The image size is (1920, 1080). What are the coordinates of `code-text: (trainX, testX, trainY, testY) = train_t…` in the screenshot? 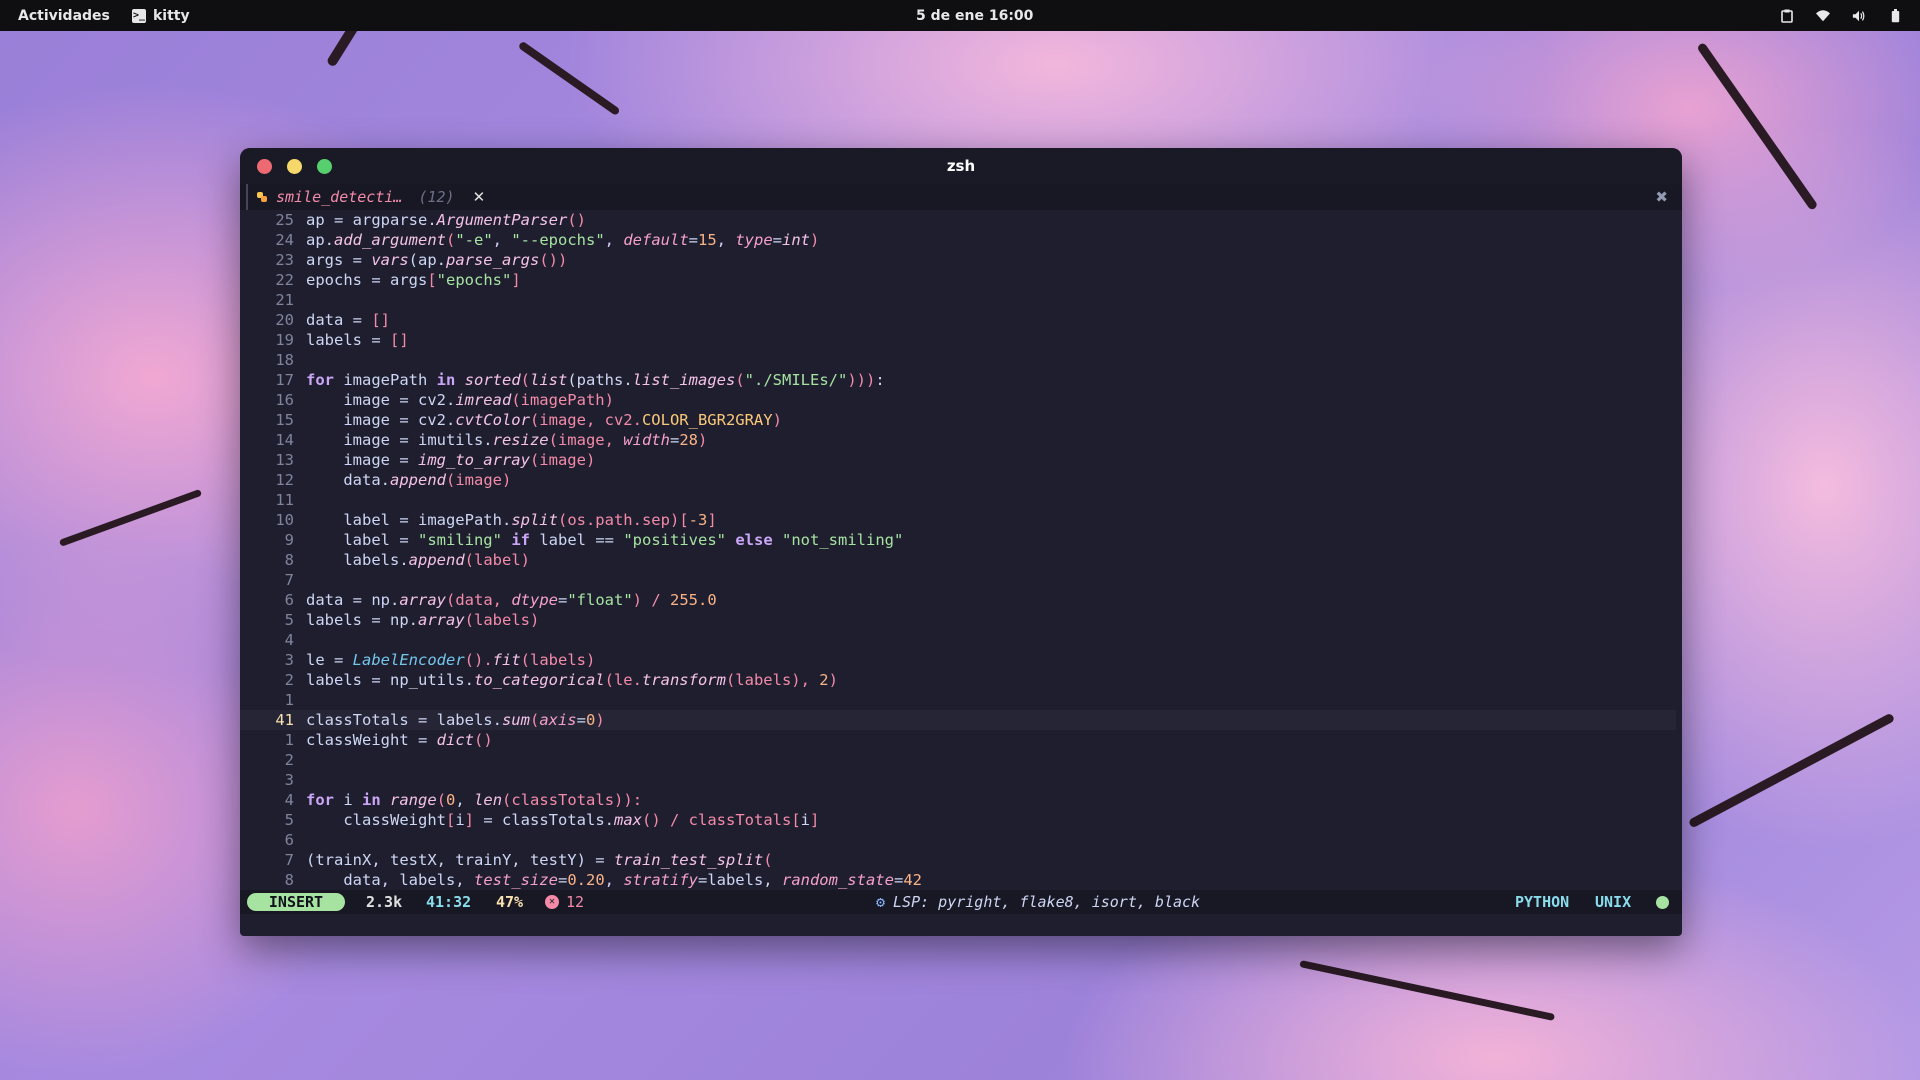 It's located at (539, 860).